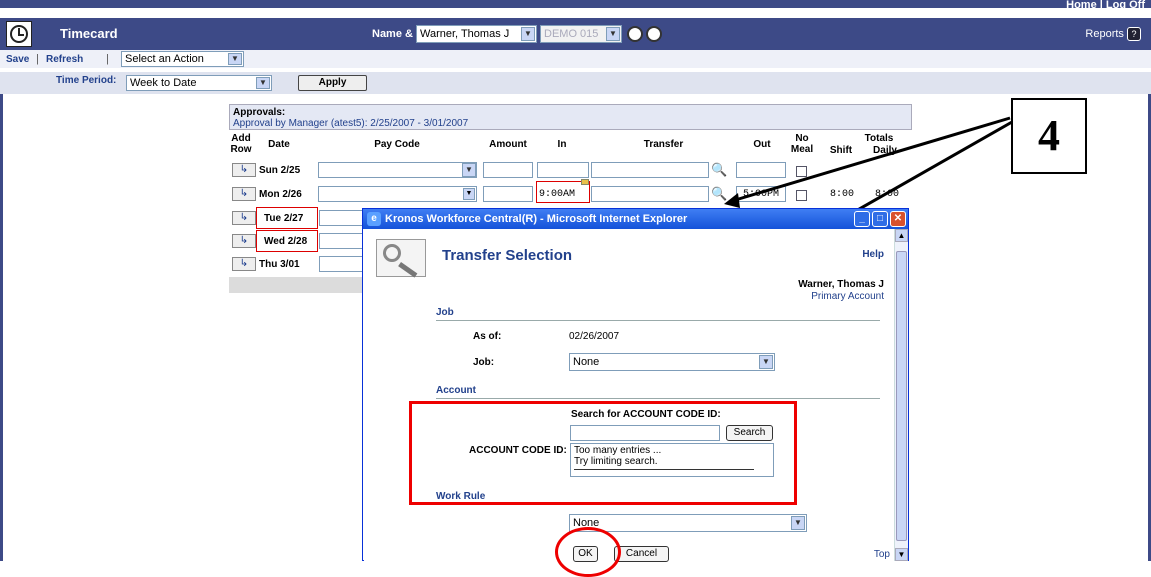 Image resolution: width=1151 pixels, height=577 pixels. What do you see at coordinates (461, 496) in the screenshot?
I see `work-rule-section-header: Work Rule` at bounding box center [461, 496].